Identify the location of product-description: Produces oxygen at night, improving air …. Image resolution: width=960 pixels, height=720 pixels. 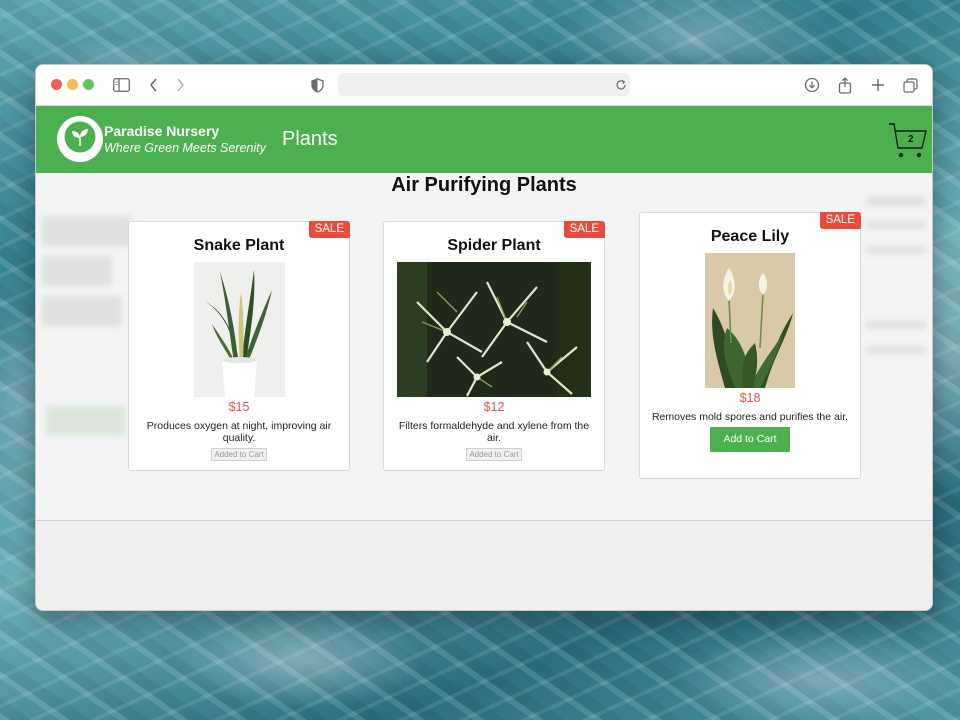
(239, 432).